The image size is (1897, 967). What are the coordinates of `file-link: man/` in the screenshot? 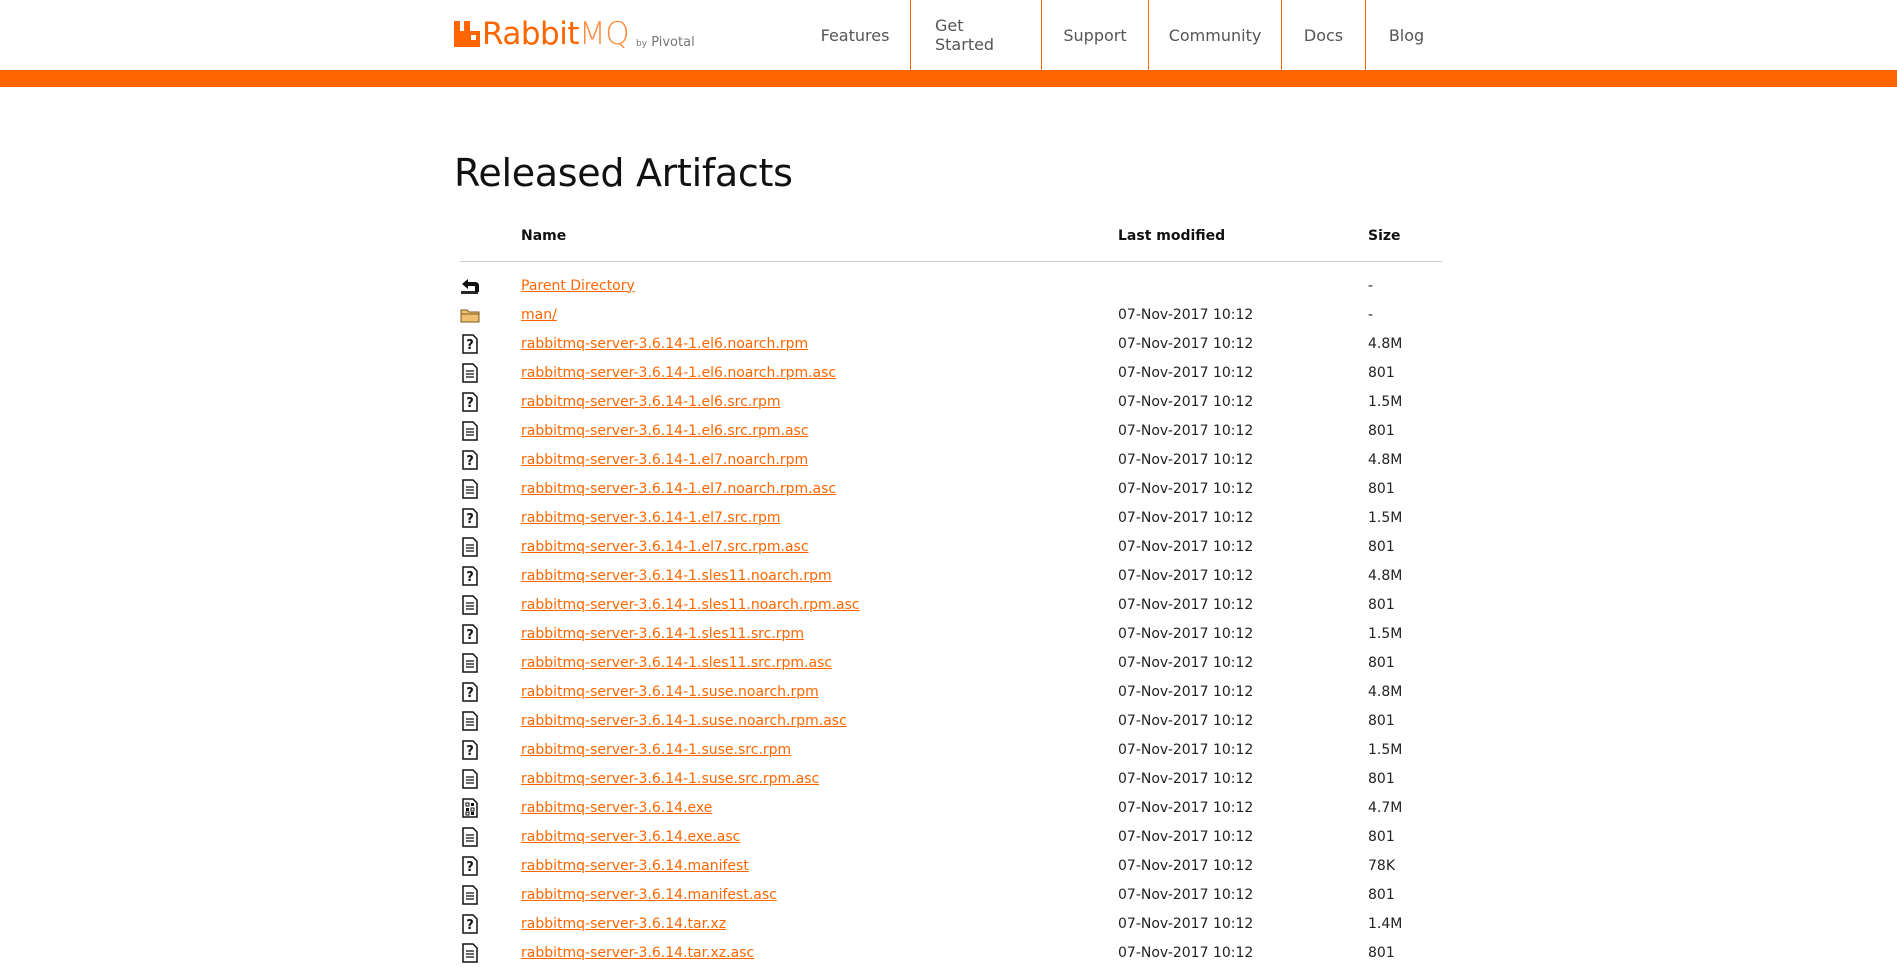 It's located at (539, 315).